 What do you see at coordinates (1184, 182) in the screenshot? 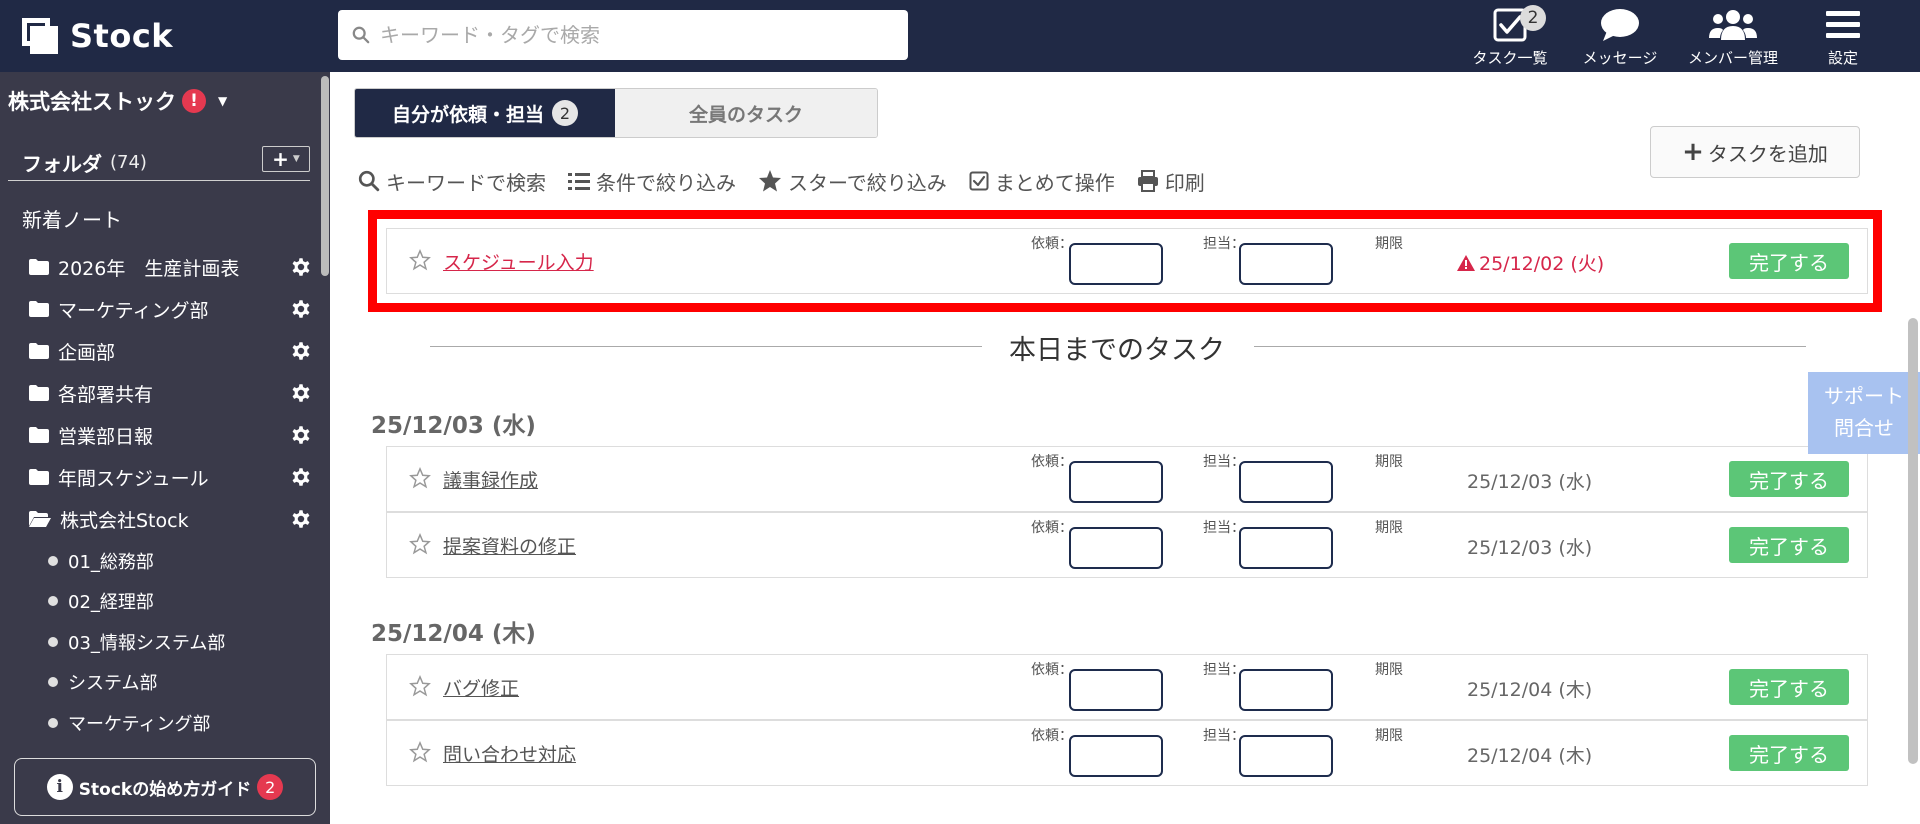
I see `tool-label: 印刷` at bounding box center [1184, 182].